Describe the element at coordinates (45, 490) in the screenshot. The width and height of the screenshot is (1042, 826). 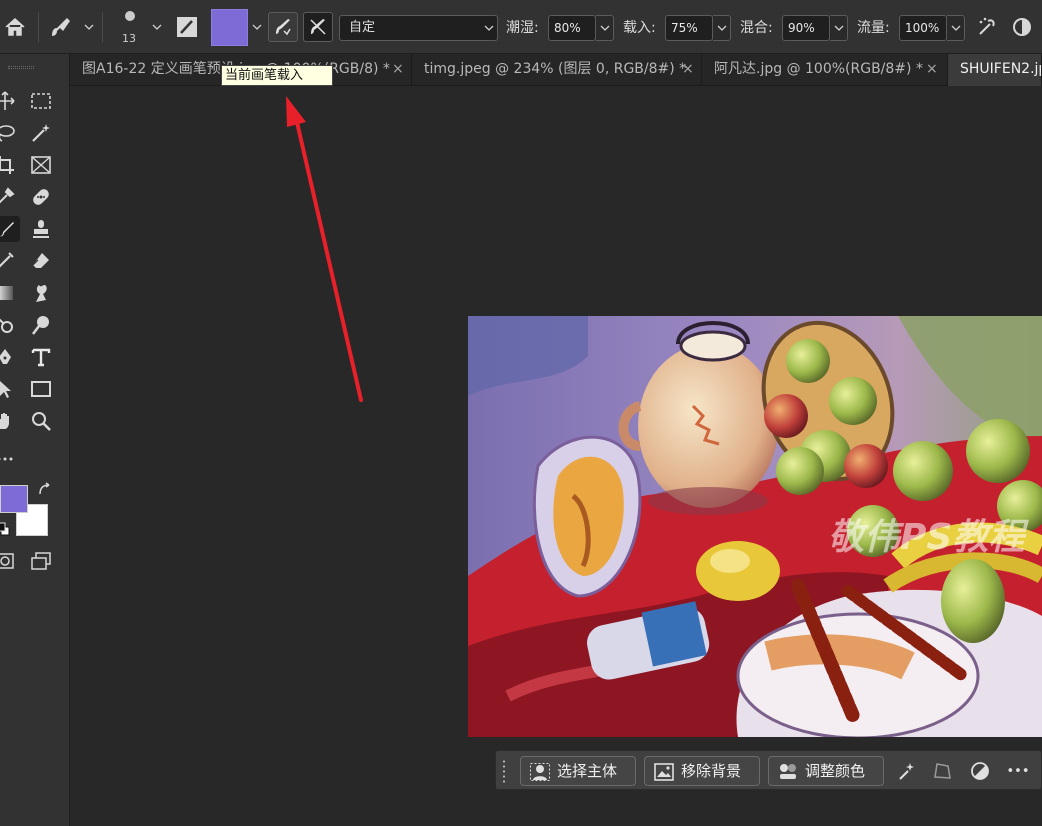
I see `swap-colors-icon` at that location.